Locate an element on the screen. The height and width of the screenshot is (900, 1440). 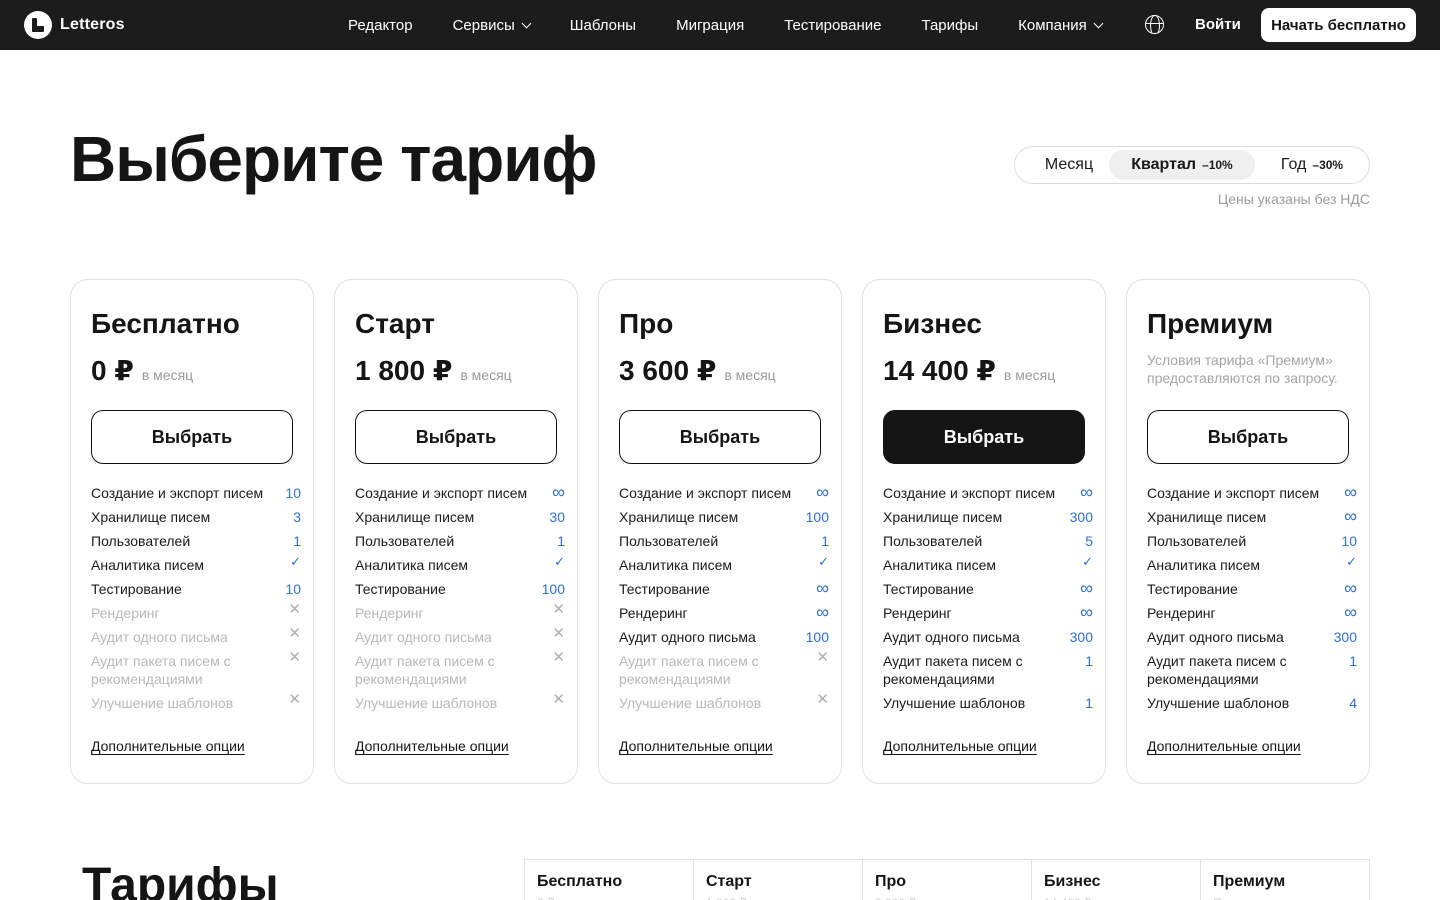
vat-note: Цены указаны без НДС is located at coordinates (1293, 199).